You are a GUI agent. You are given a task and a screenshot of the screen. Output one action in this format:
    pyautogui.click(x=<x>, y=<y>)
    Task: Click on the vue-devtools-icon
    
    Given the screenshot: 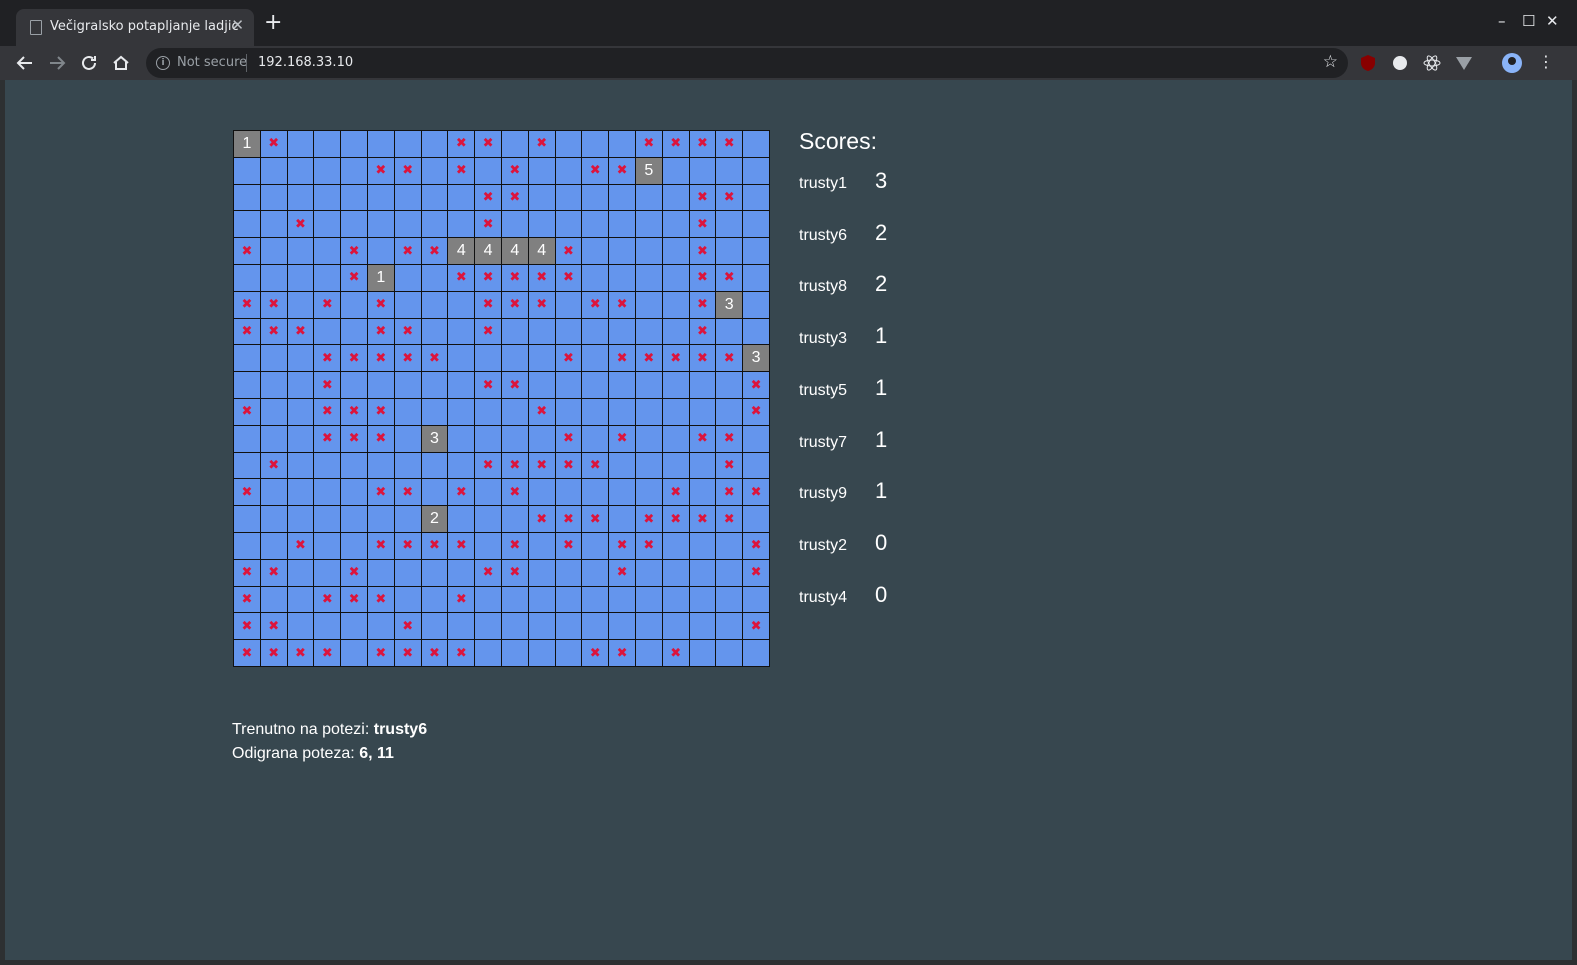 What is the action you would take?
    pyautogui.click(x=1464, y=63)
    